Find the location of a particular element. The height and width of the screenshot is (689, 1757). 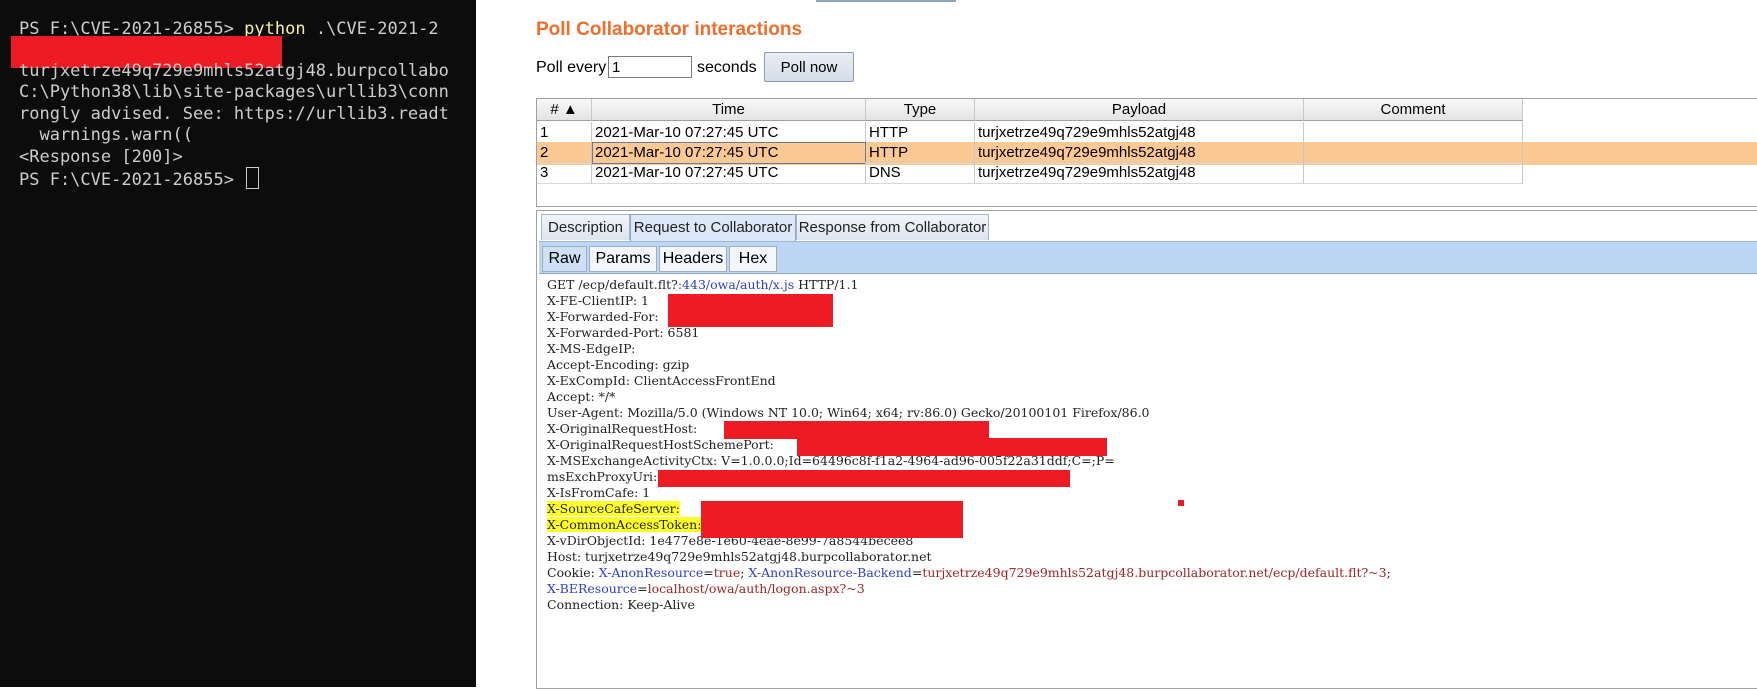

cookie-name: X-BEResource is located at coordinates (592, 588).